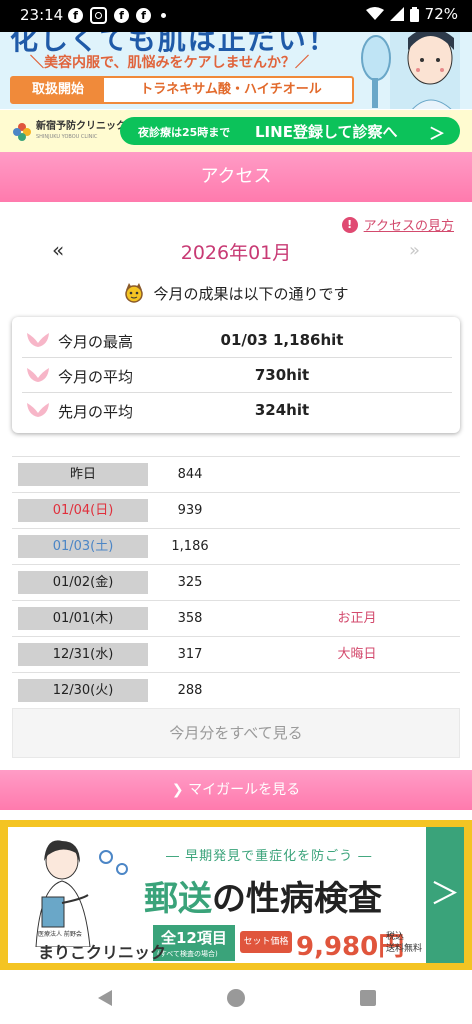  What do you see at coordinates (98, 15) in the screenshot?
I see `instagram-icon` at bounding box center [98, 15].